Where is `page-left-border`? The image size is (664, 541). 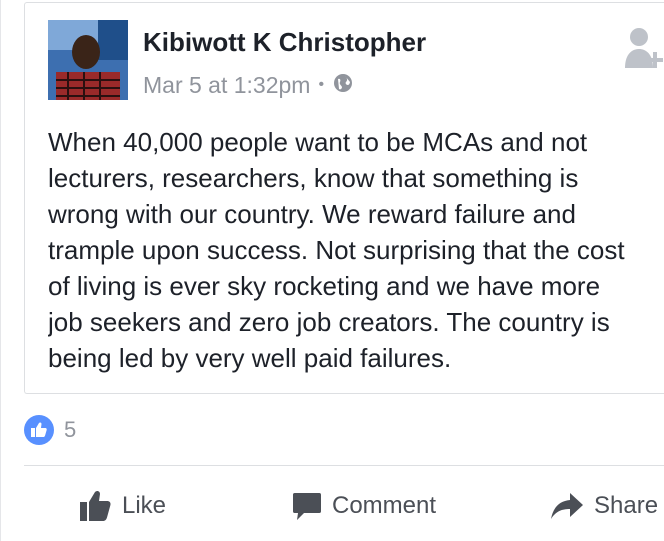 page-left-border is located at coordinates (0, 270).